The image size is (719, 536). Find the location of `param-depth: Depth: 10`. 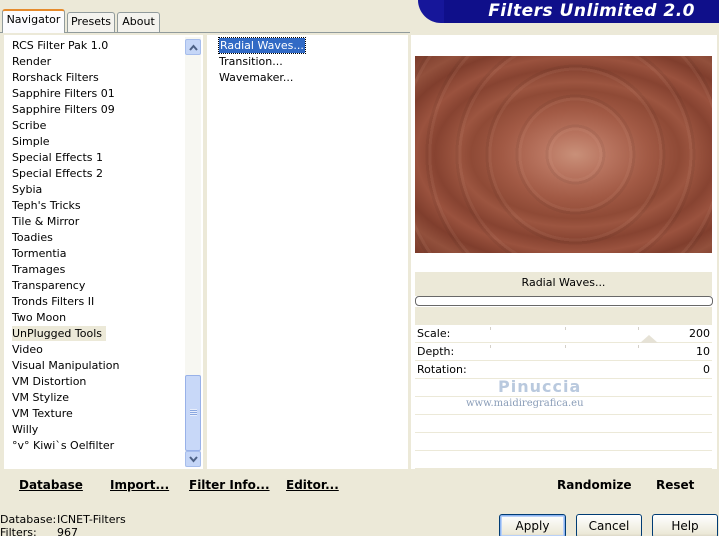

param-depth: Depth: 10 is located at coordinates (563, 352).